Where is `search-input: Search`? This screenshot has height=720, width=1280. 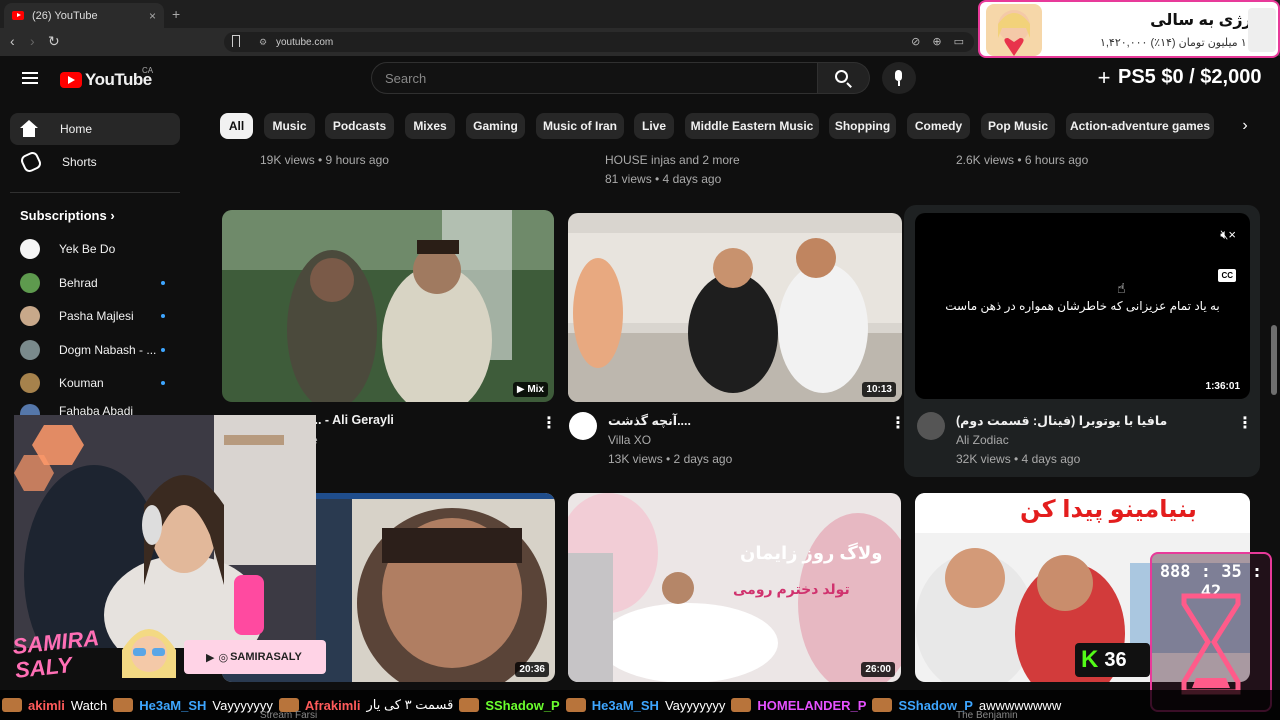
search-input: Search is located at coordinates (594, 78).